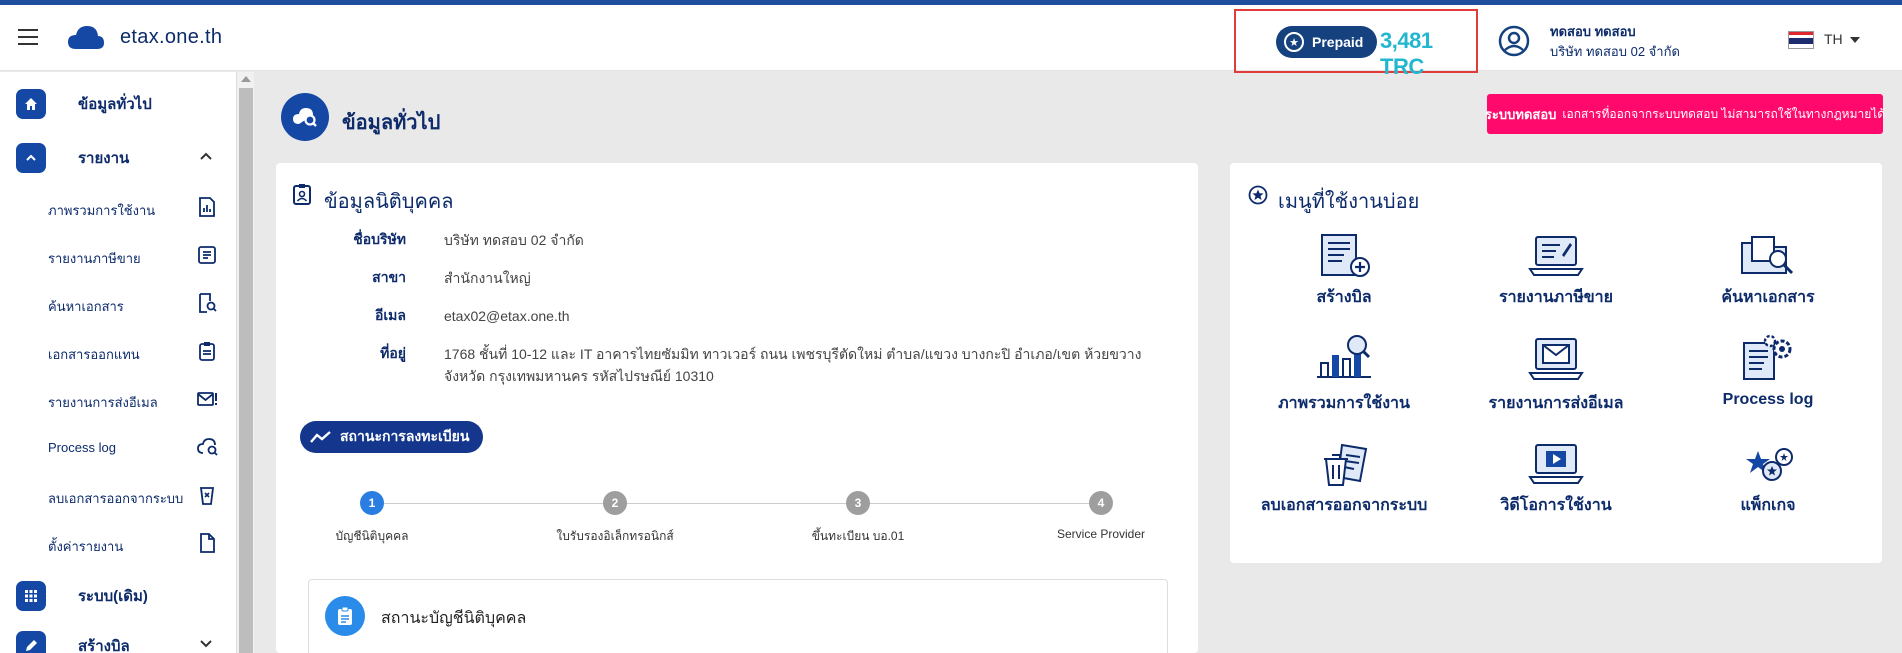 Image resolution: width=1902 pixels, height=653 pixels. I want to click on sidebar-scrollbar, so click(245, 362).